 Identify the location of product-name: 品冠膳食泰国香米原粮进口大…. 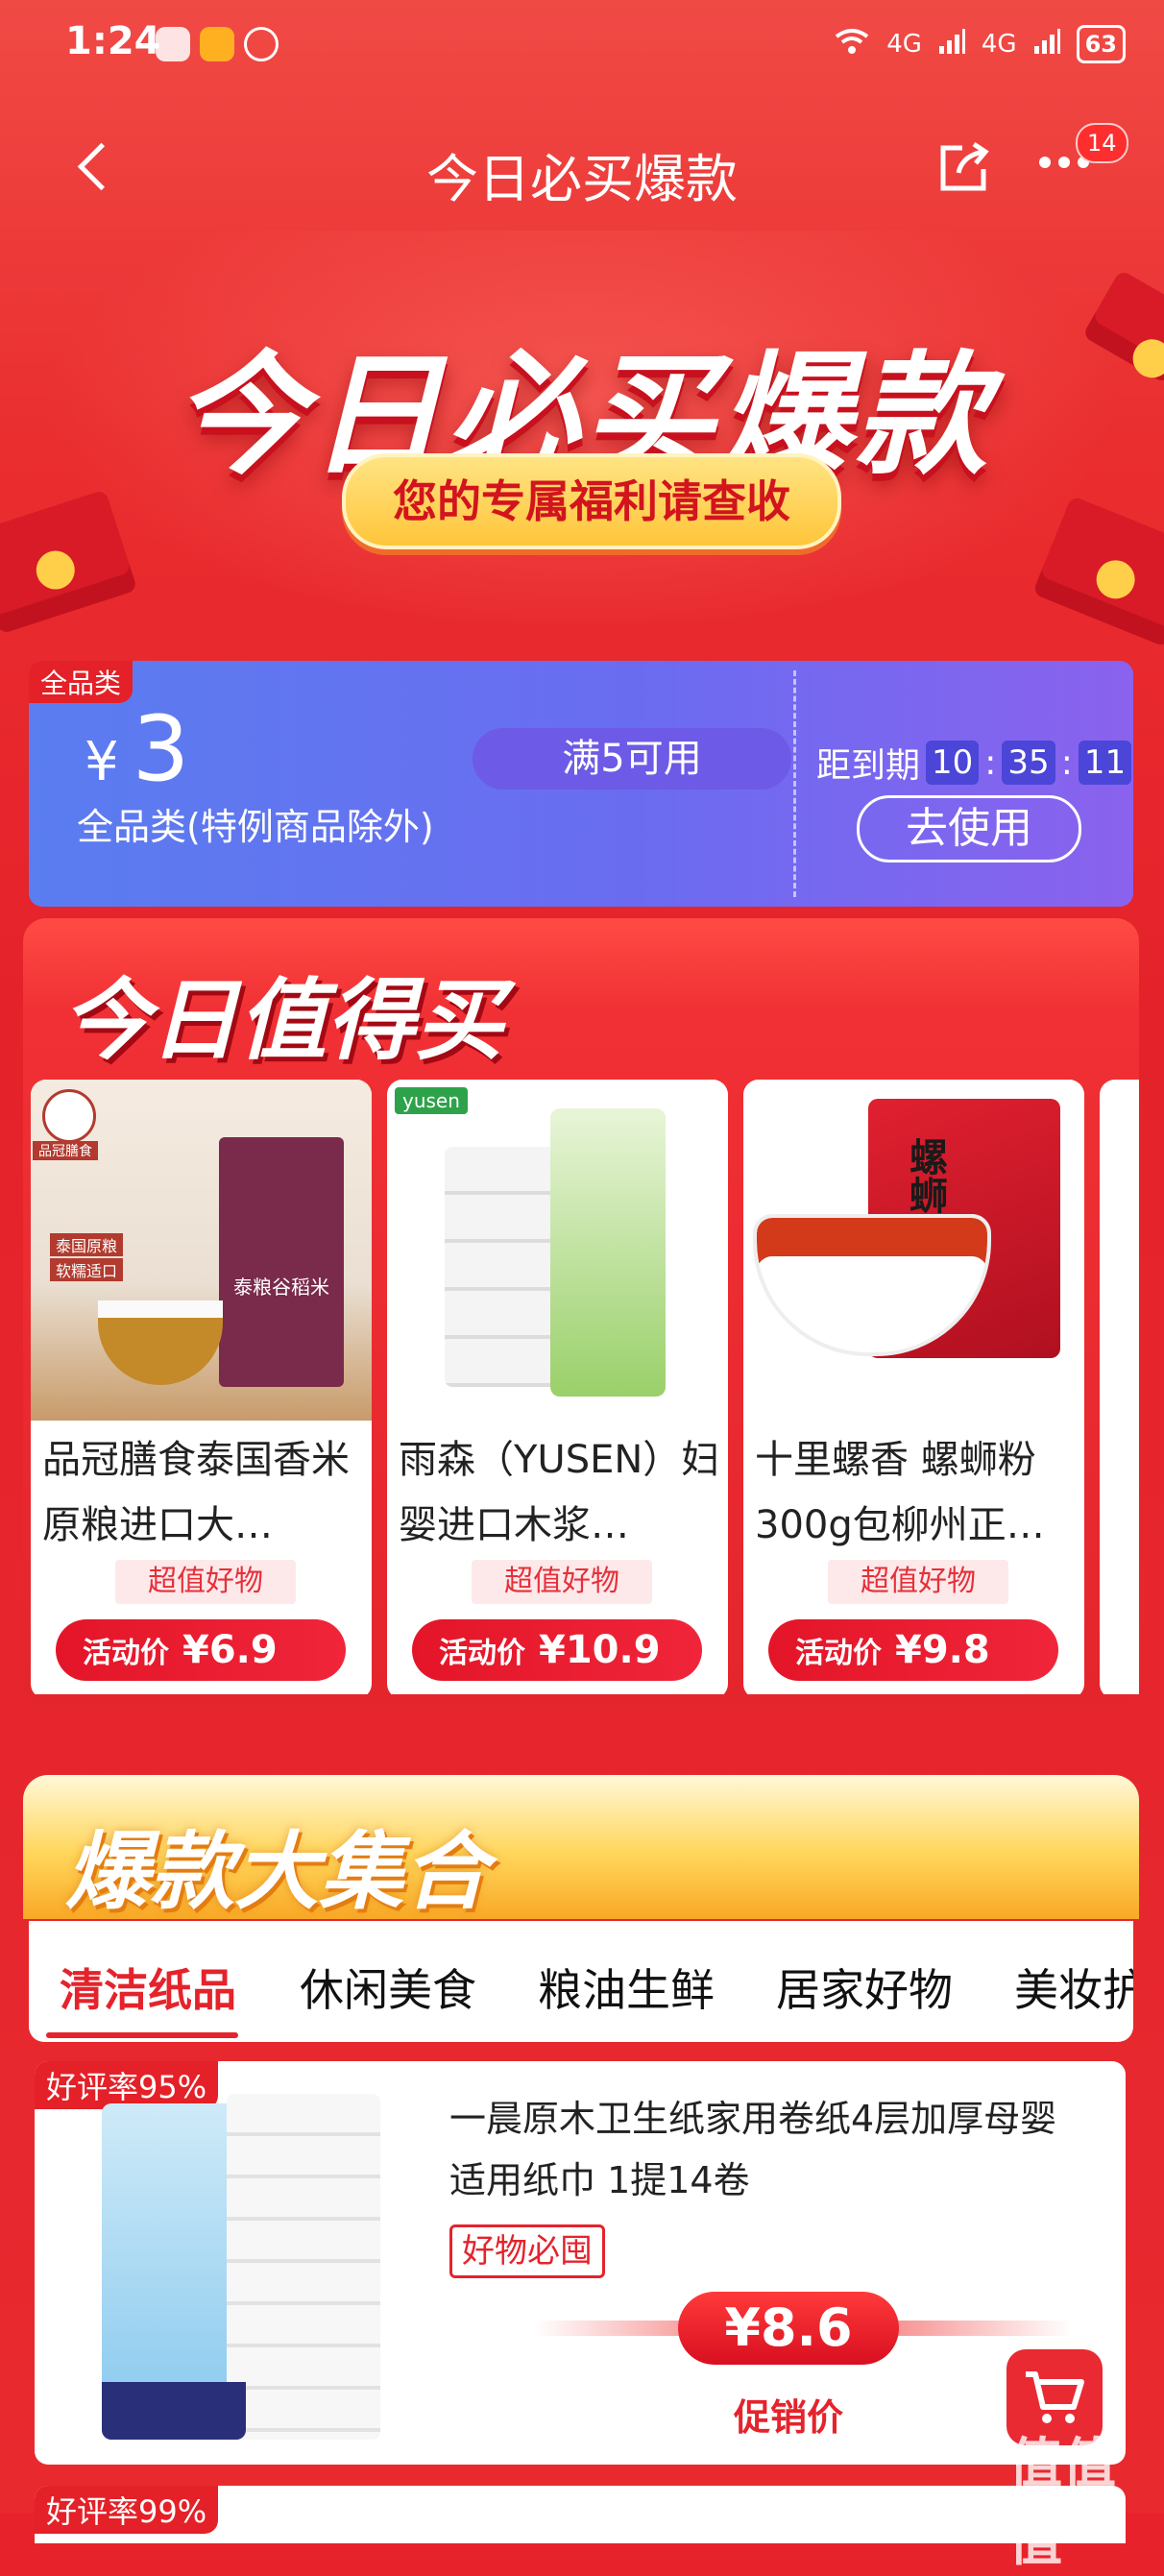
(196, 1493).